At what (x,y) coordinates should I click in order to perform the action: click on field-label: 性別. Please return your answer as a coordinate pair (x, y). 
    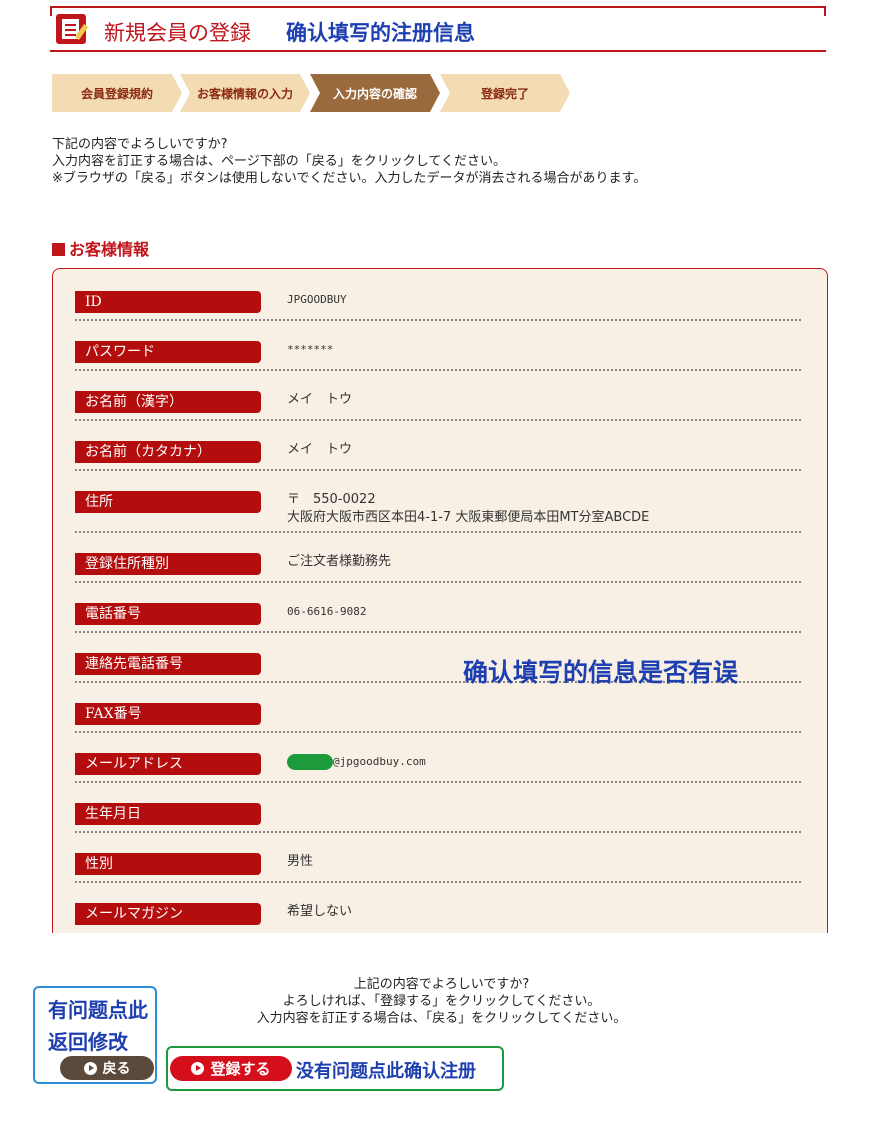
    Looking at the image, I should click on (168, 864).